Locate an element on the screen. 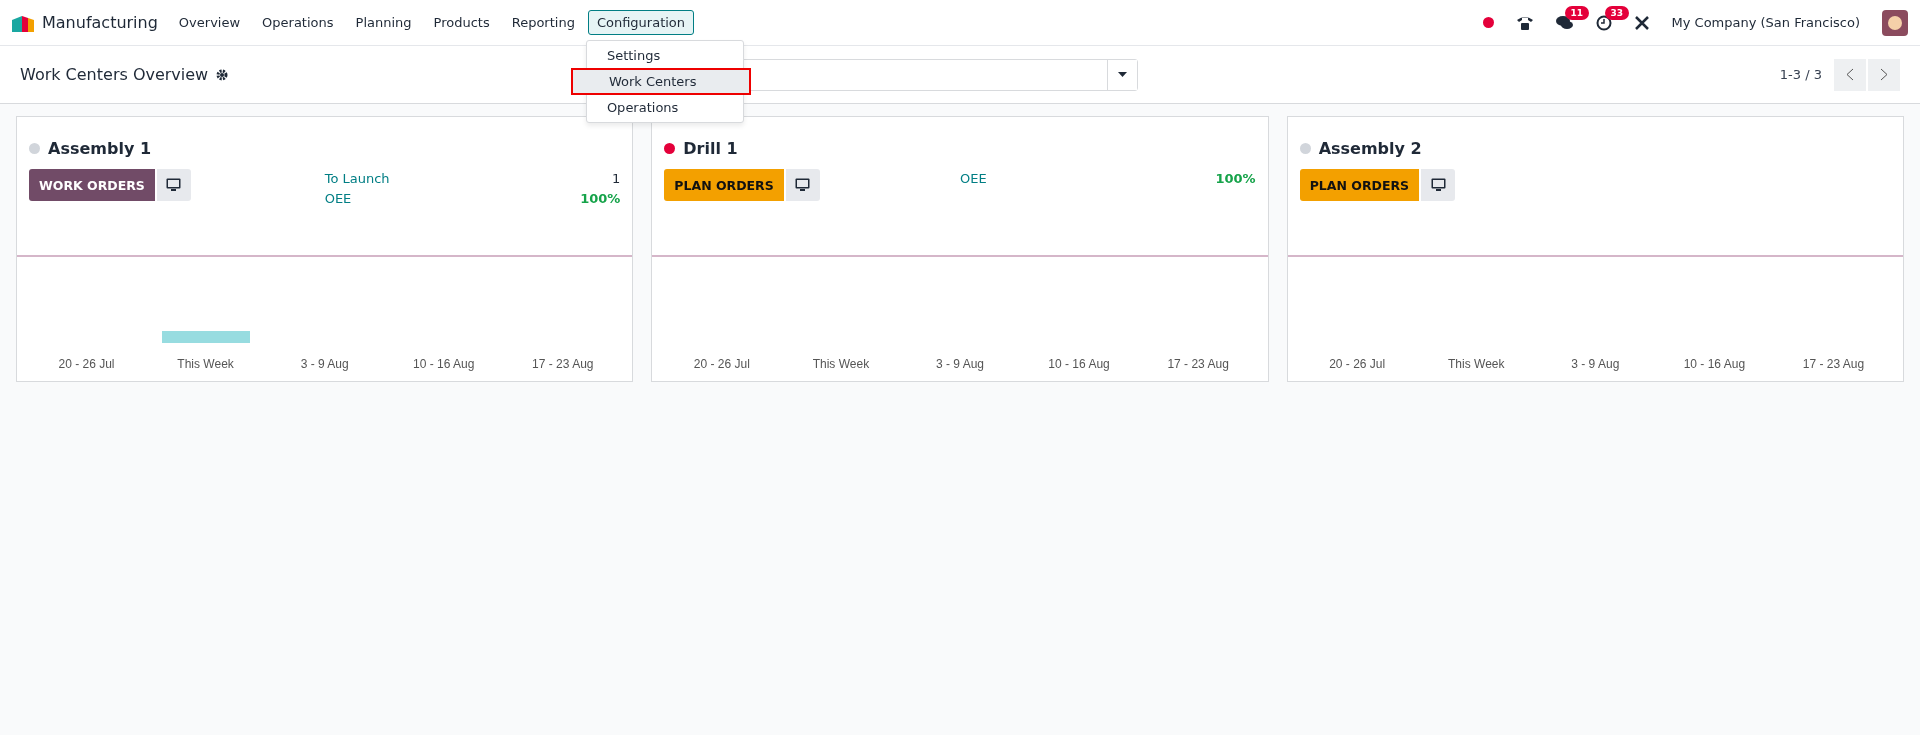  menu-item: Products is located at coordinates (461, 22).